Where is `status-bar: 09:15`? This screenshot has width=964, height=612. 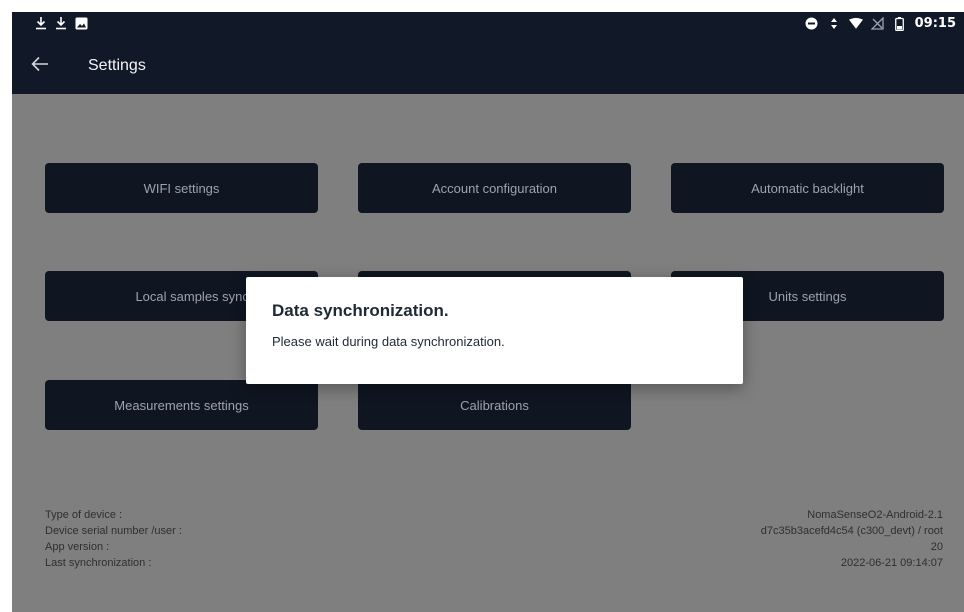
status-bar: 09:15 is located at coordinates (488, 24).